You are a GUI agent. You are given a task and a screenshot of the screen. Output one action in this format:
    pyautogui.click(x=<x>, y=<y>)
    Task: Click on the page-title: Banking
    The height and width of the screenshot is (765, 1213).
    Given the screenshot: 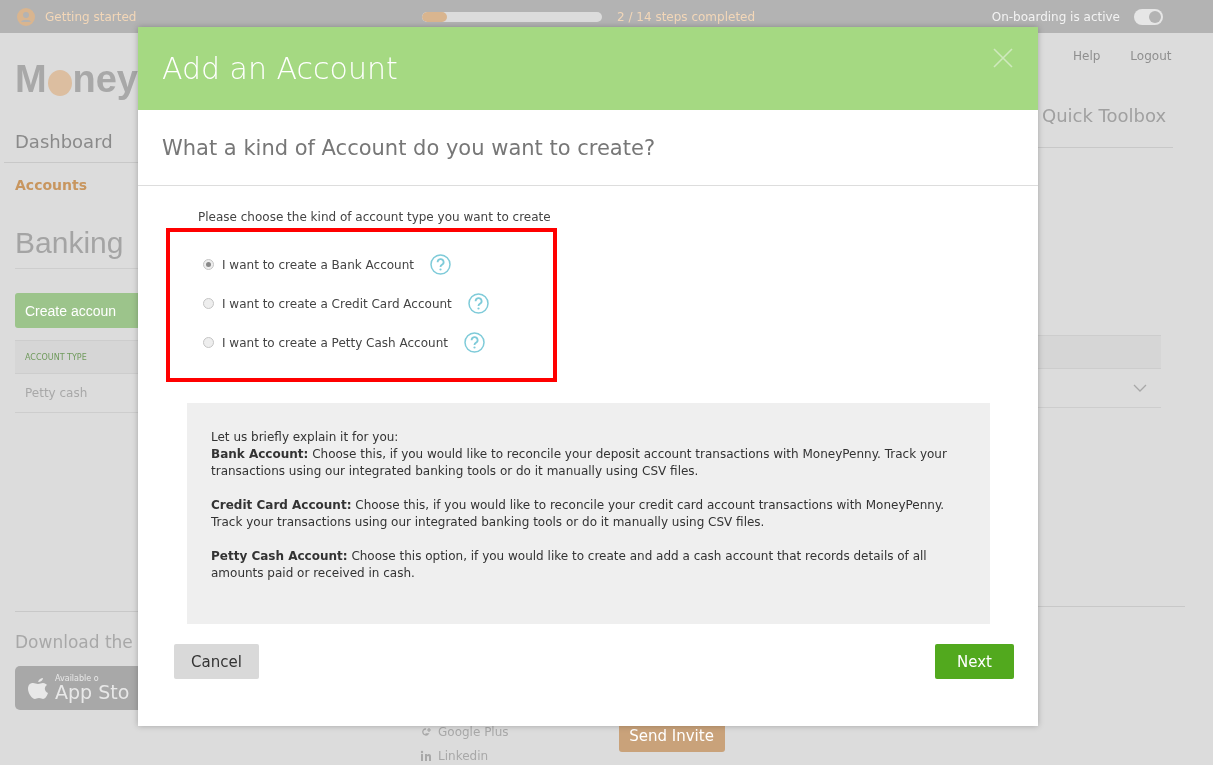 What is the action you would take?
    pyautogui.click(x=69, y=242)
    